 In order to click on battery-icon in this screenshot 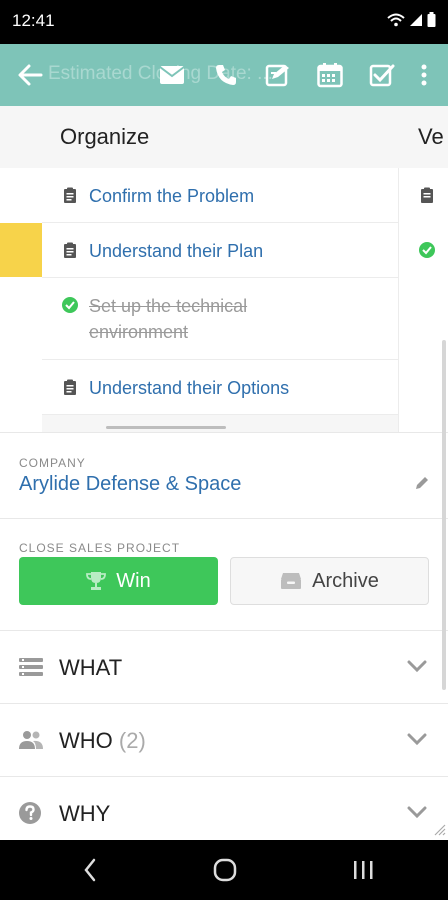, I will do `click(431, 19)`.